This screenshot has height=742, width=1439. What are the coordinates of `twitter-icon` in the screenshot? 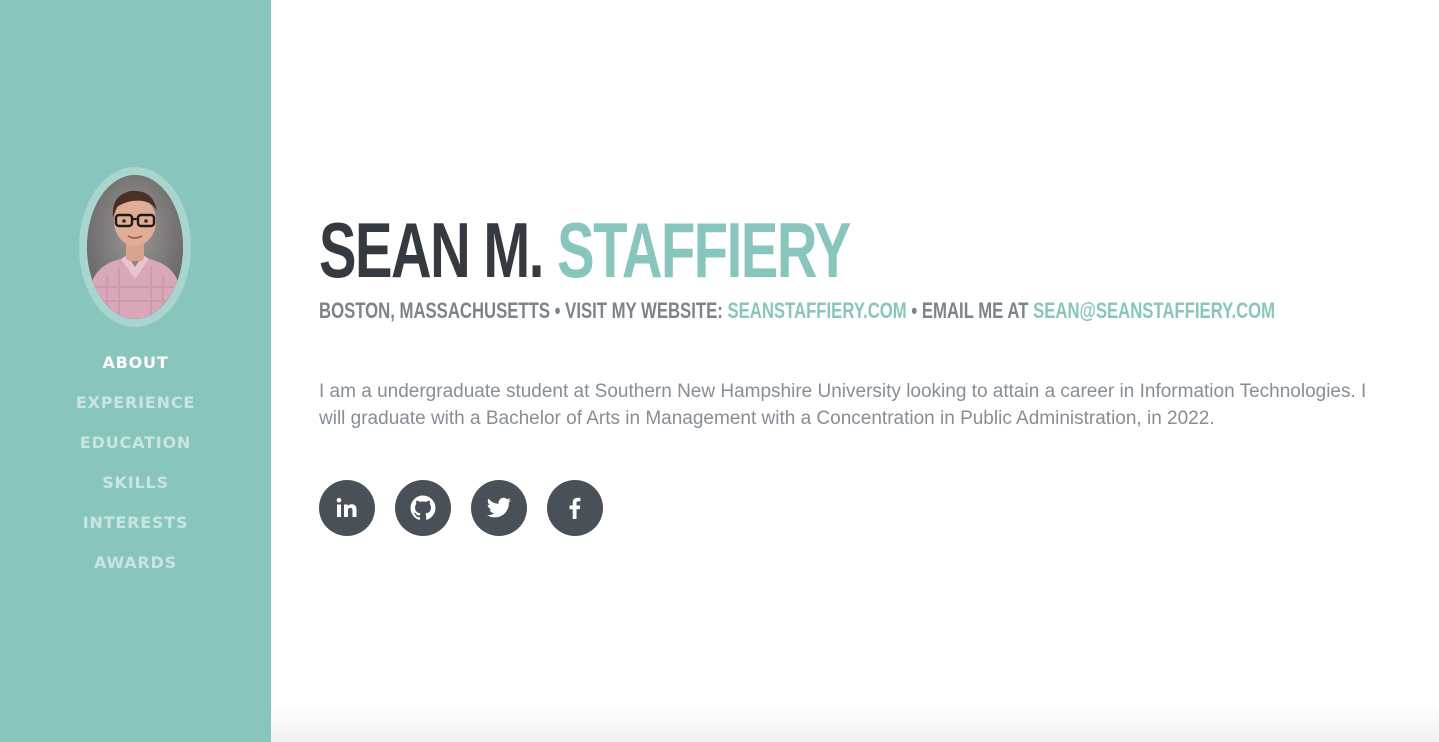 It's located at (499, 507).